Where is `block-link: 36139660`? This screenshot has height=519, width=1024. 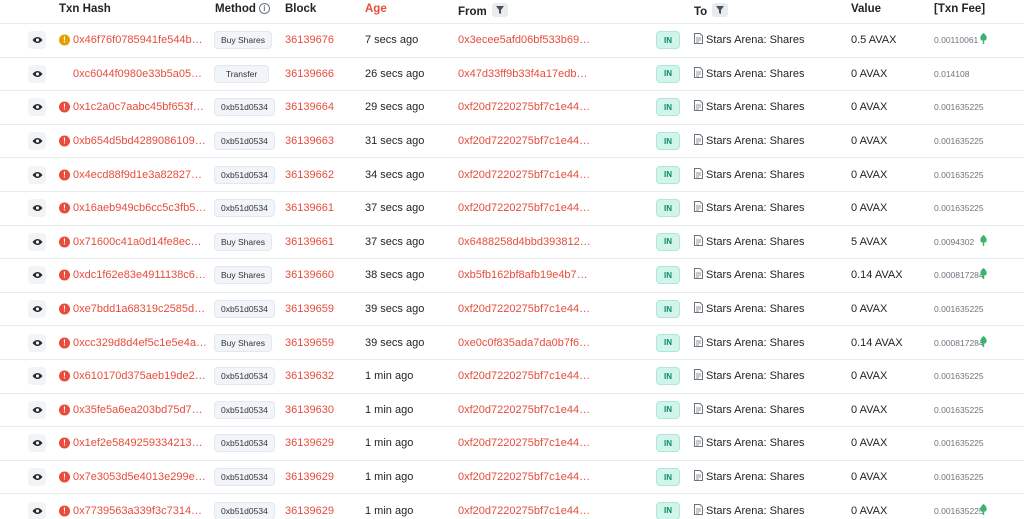
block-link: 36139660 is located at coordinates (309, 275).